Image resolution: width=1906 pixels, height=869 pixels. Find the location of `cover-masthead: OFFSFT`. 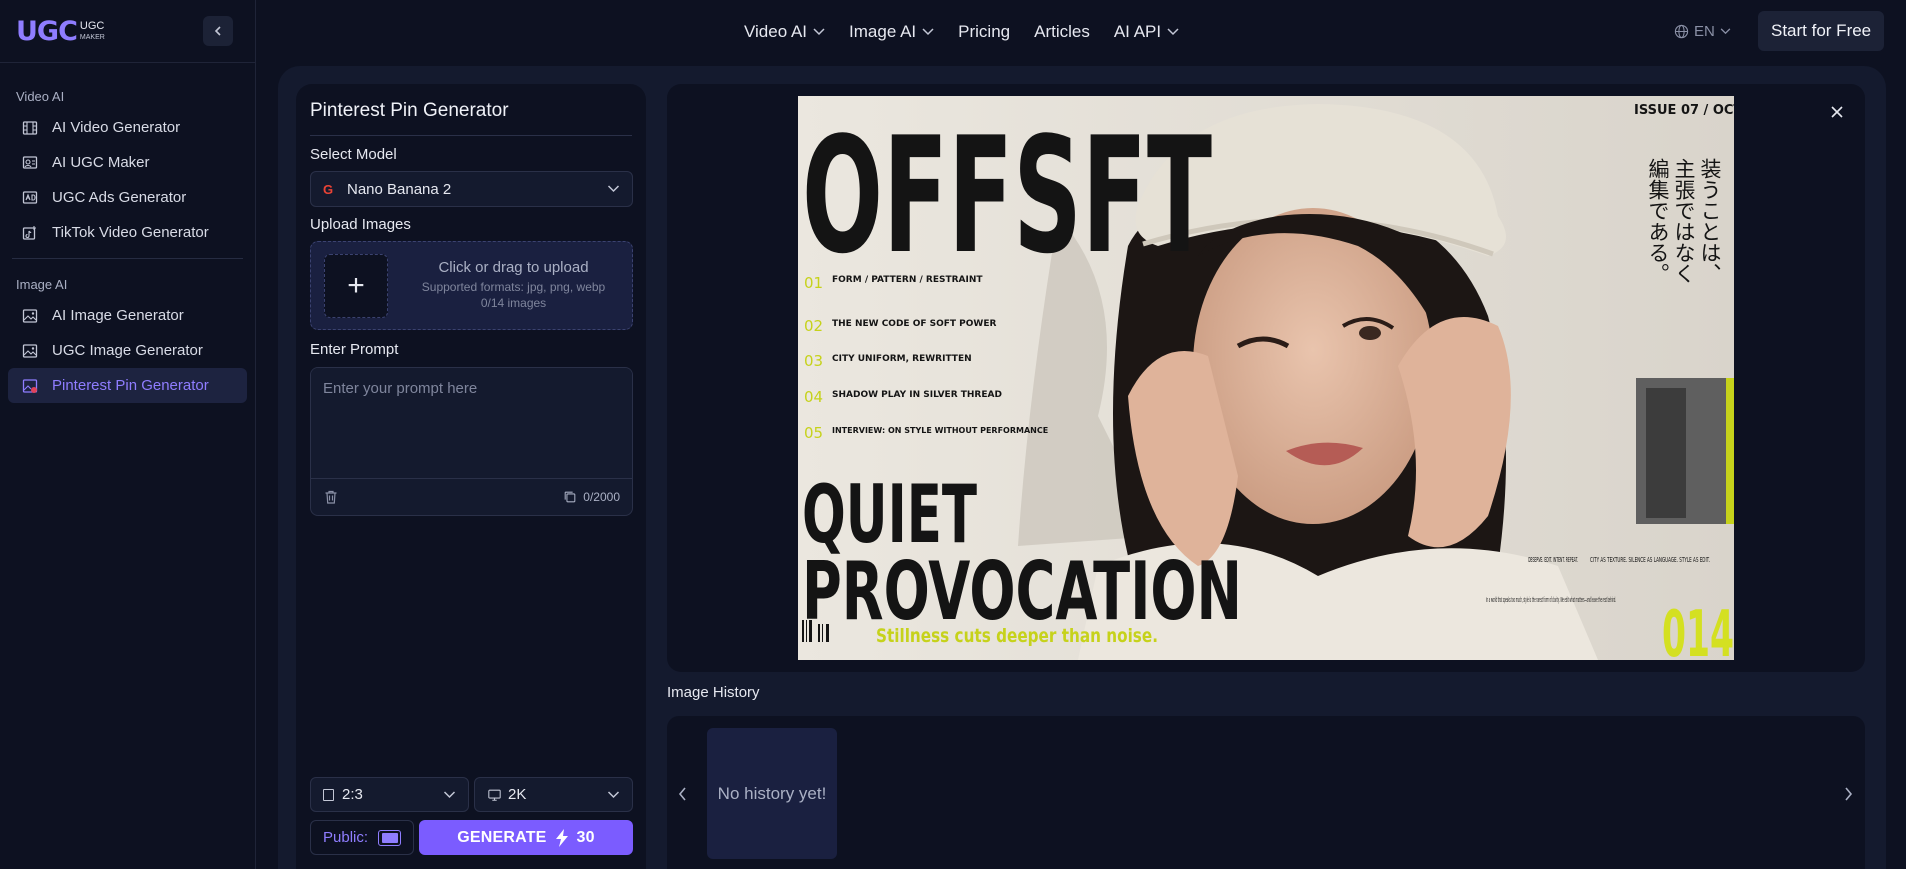

cover-masthead: OFFSFT is located at coordinates (1007, 195).